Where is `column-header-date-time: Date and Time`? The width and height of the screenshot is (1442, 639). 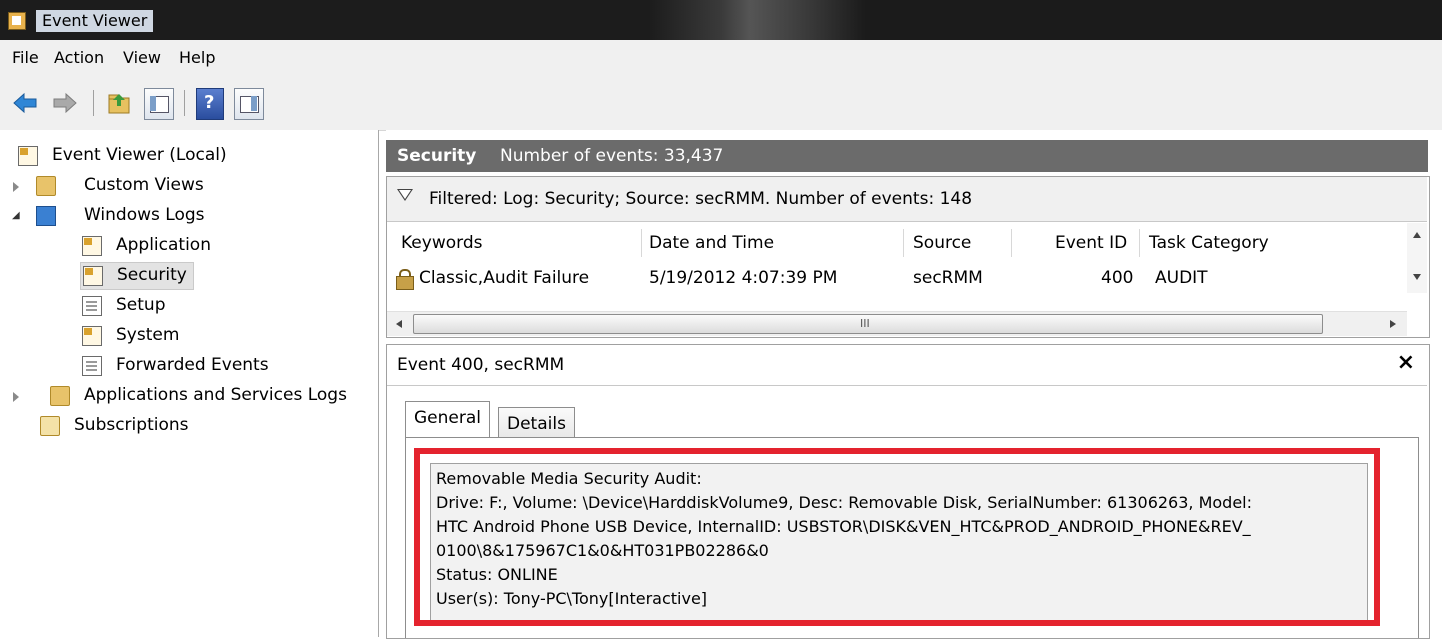
column-header-date-time: Date and Time is located at coordinates (711, 243).